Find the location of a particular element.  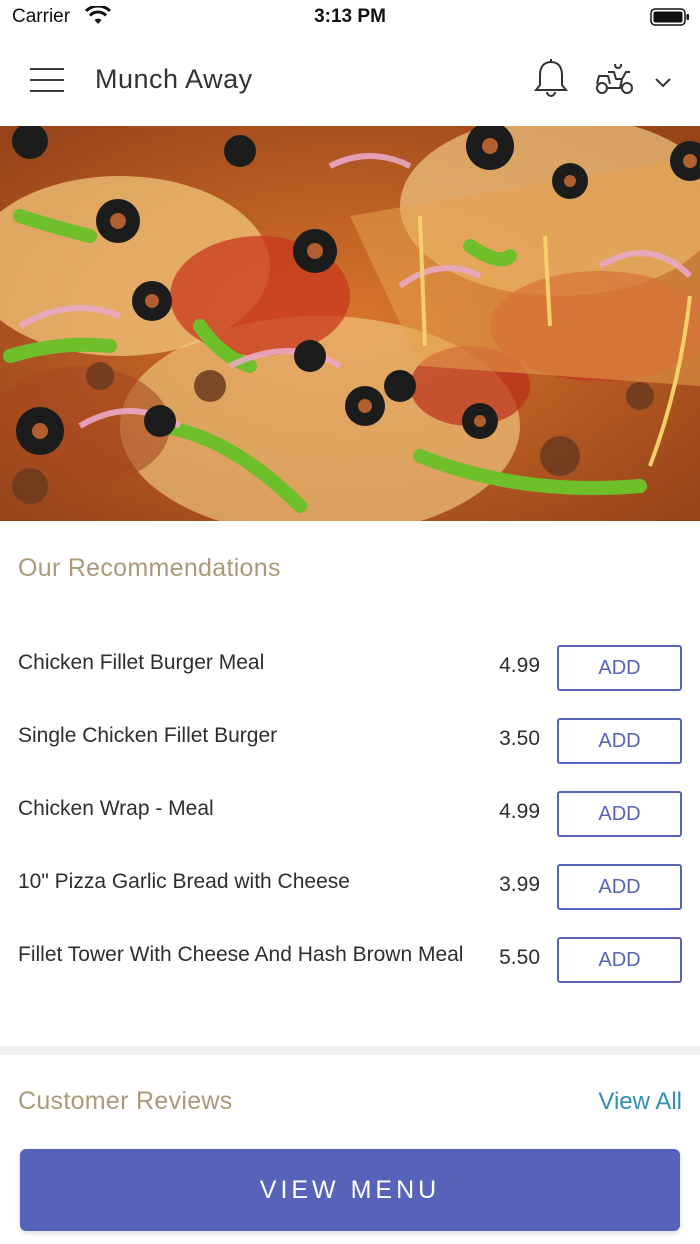

battery-icon is located at coordinates (669, 17).